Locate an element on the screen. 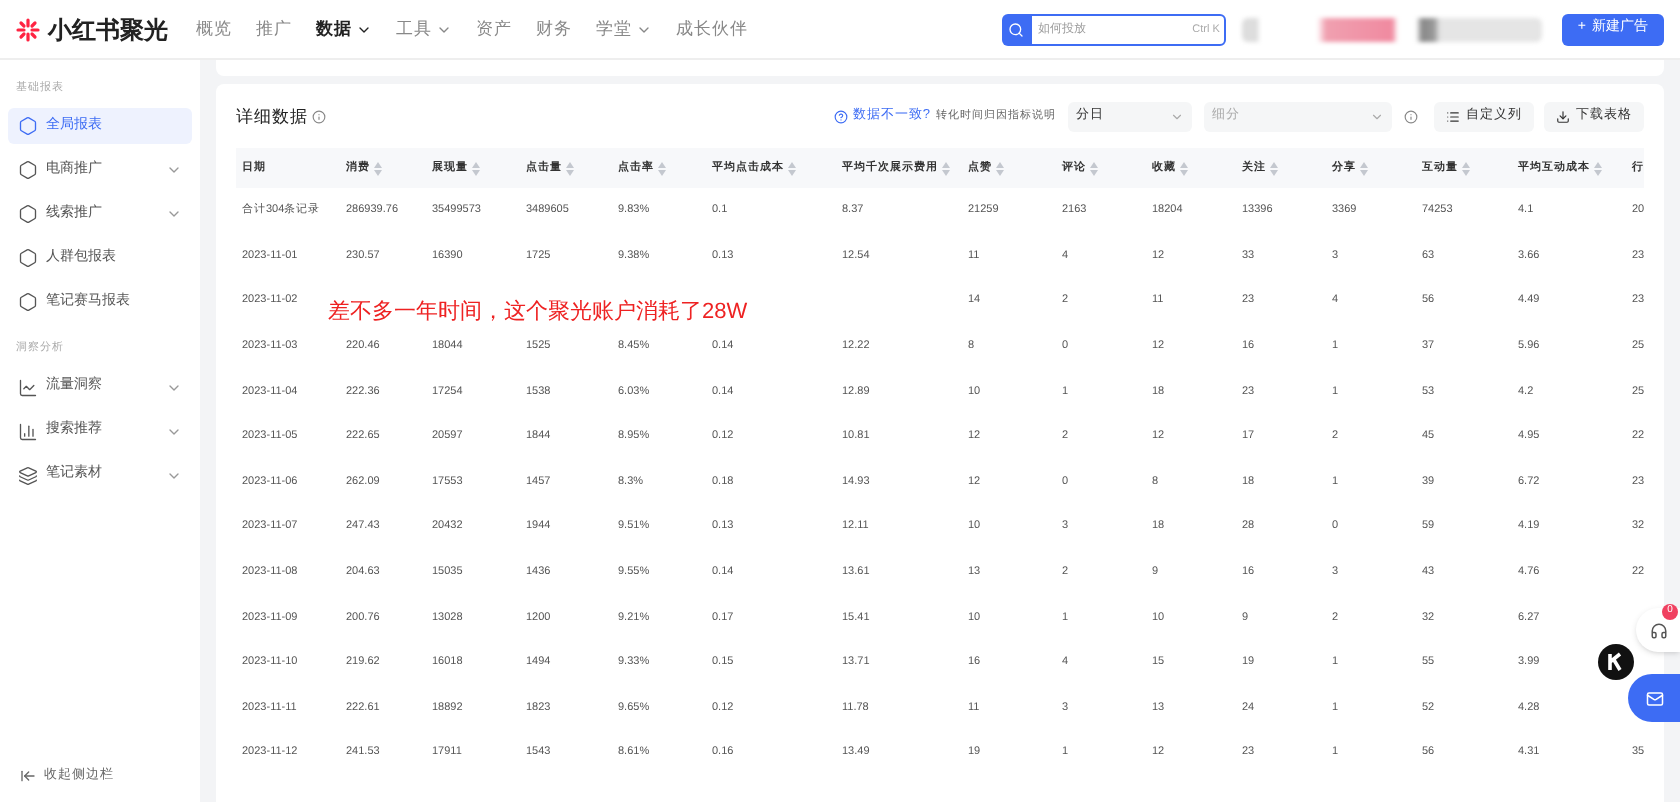 This screenshot has width=1680, height=802. assistant-avatar-icon is located at coordinates (1616, 662).